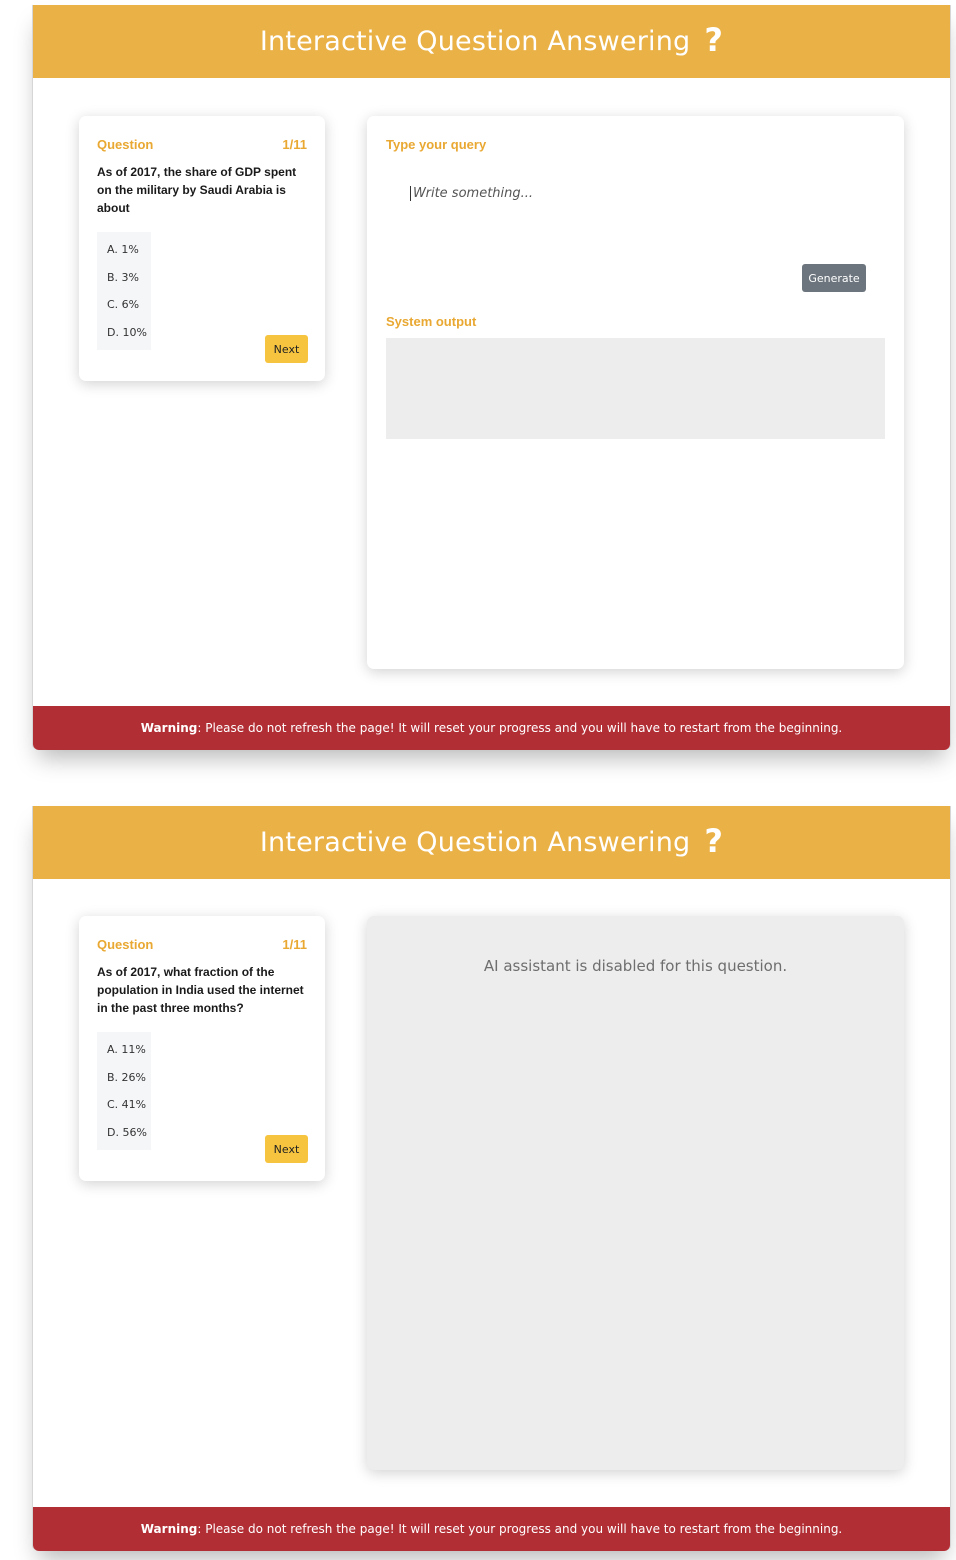  What do you see at coordinates (834, 278) in the screenshot?
I see `generate-button: Generate` at bounding box center [834, 278].